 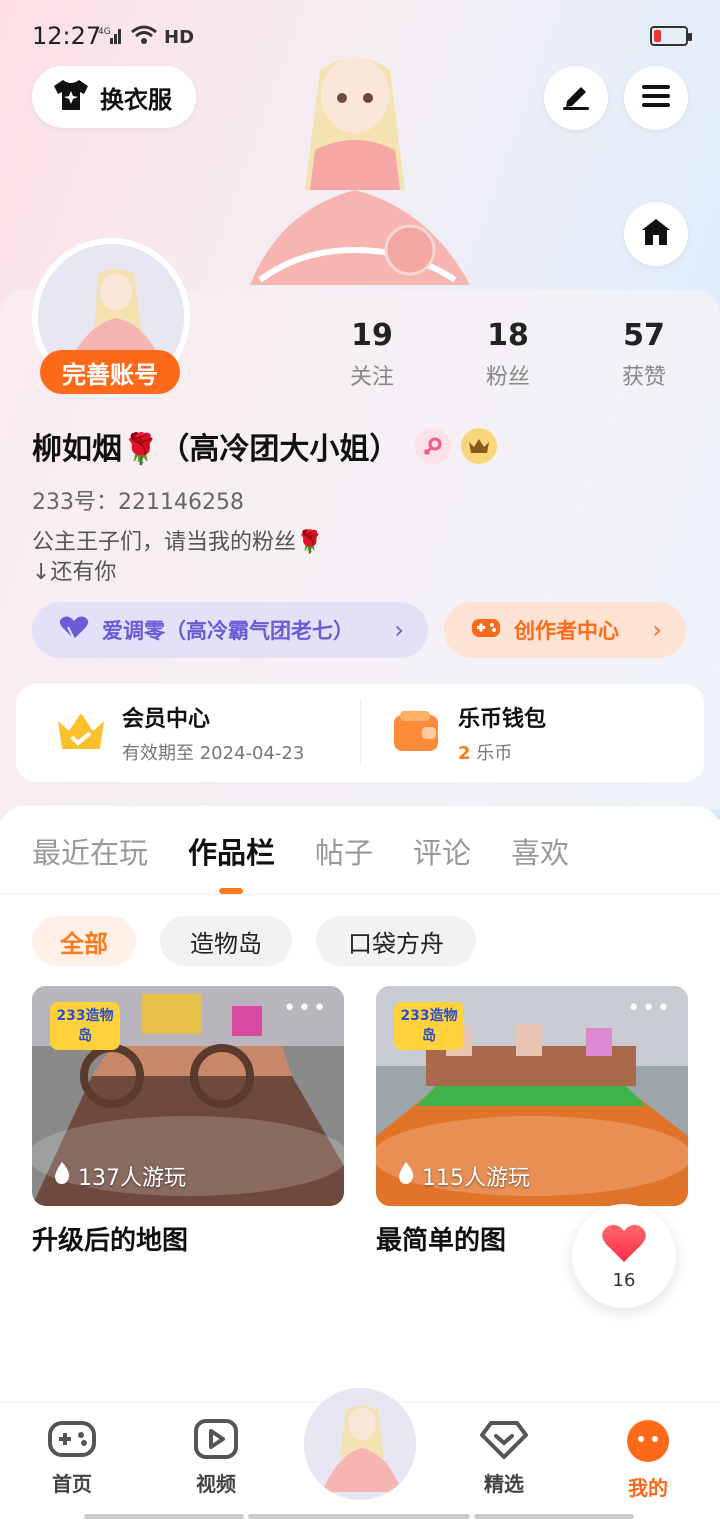 What do you see at coordinates (81, 733) in the screenshot?
I see `crown-icon` at bounding box center [81, 733].